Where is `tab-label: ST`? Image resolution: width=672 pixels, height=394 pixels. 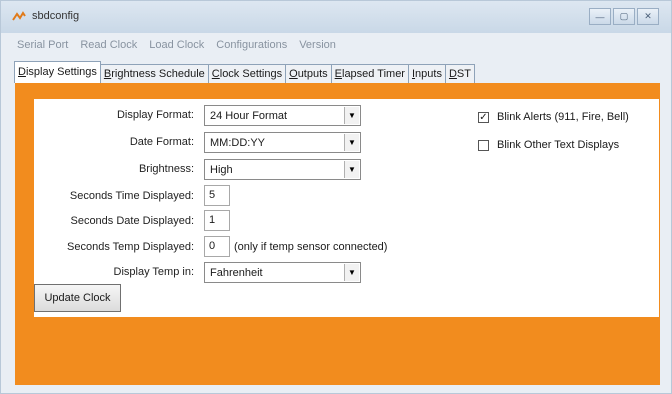
tab-label: ST is located at coordinates (463, 74).